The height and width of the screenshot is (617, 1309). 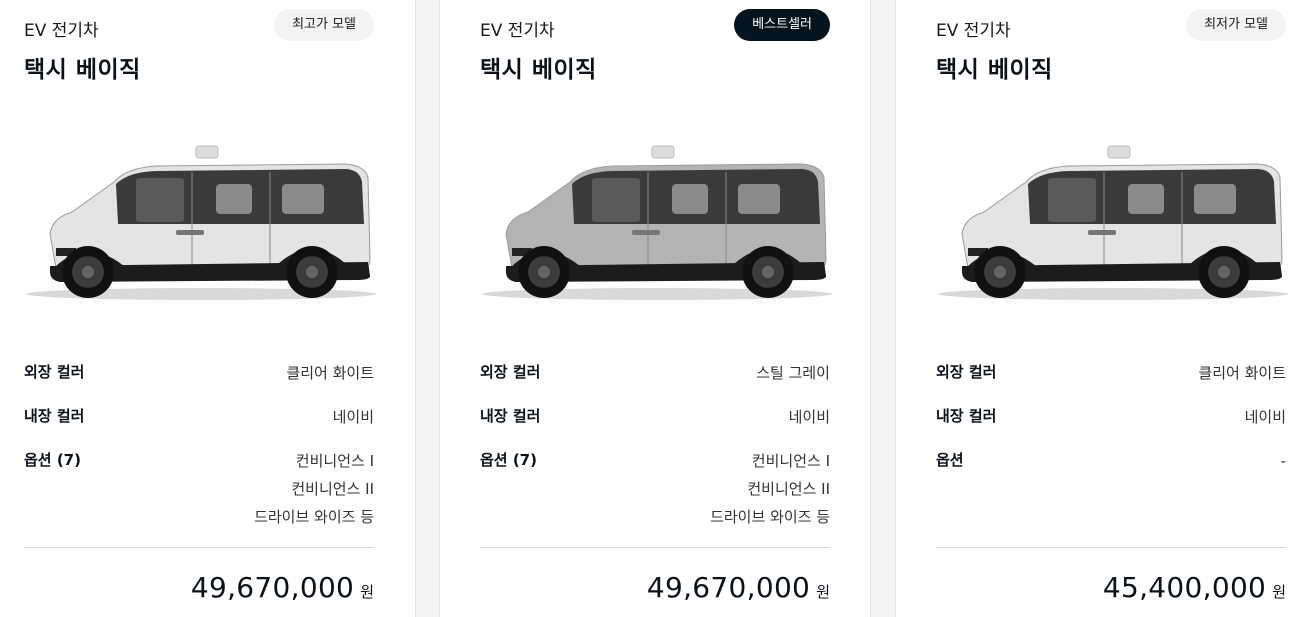 What do you see at coordinates (324, 25) in the screenshot?
I see `highest-price-badge: 최고가 모델` at bounding box center [324, 25].